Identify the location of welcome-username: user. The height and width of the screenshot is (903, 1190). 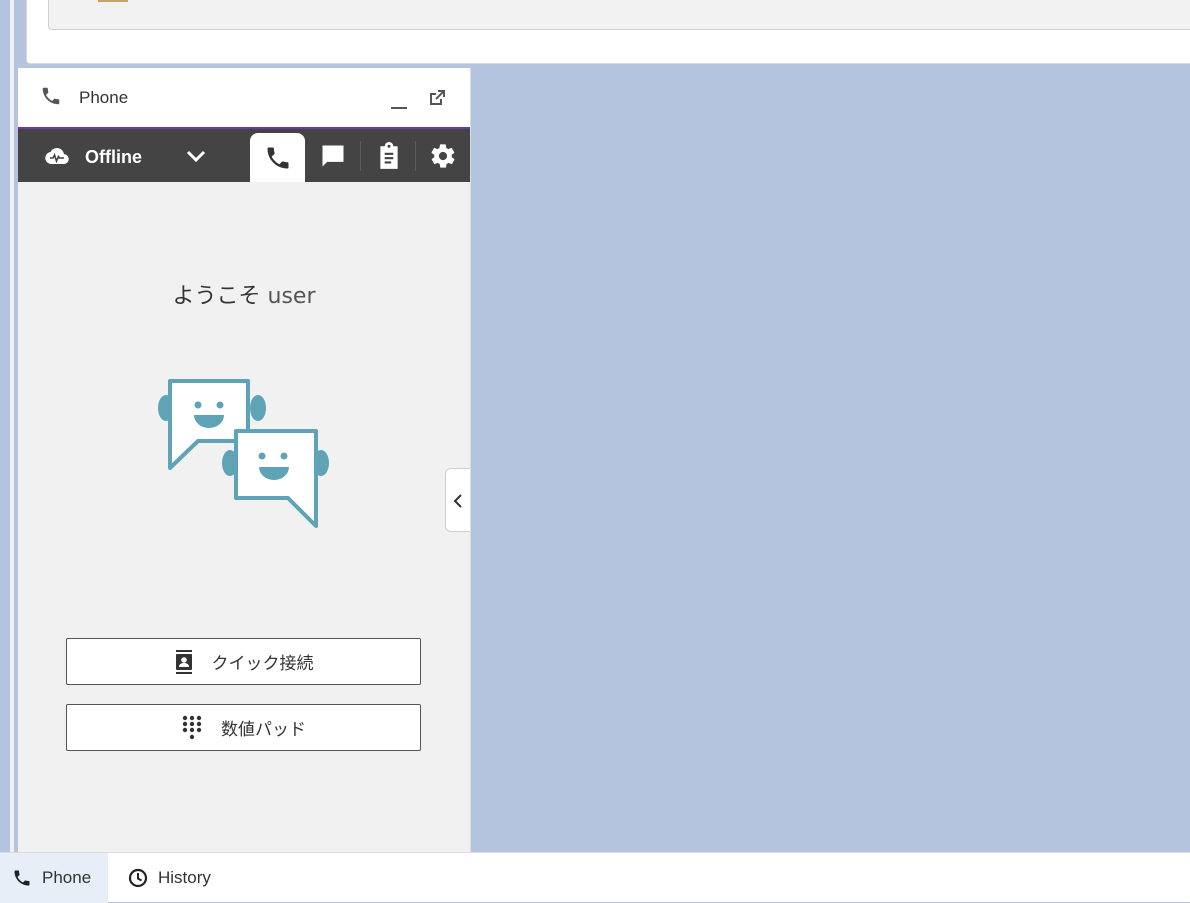
(291, 296).